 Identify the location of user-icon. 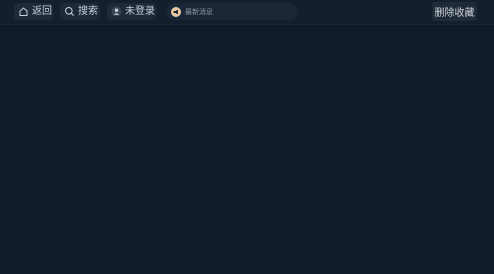
(116, 11).